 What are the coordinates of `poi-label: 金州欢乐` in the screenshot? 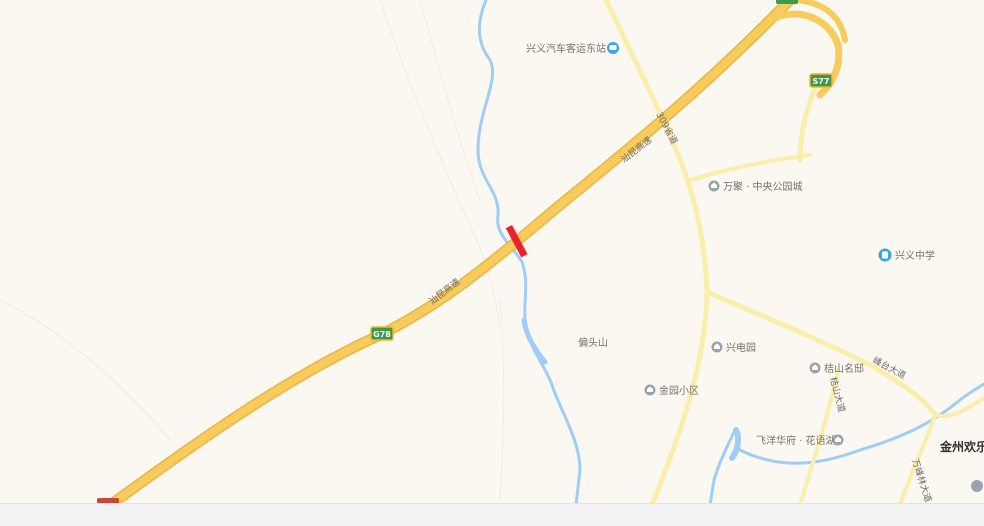 It's located at (961, 446).